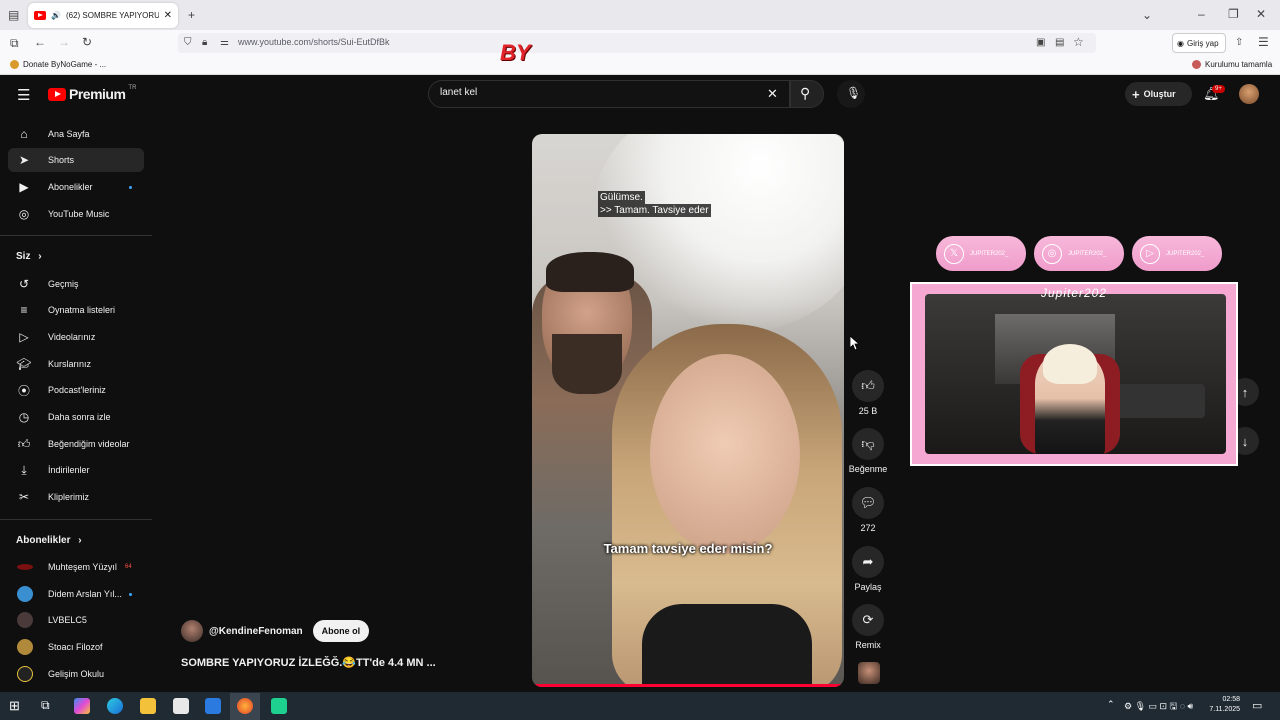 The image size is (1280, 720). I want to click on video-progress-bar, so click(688, 685).